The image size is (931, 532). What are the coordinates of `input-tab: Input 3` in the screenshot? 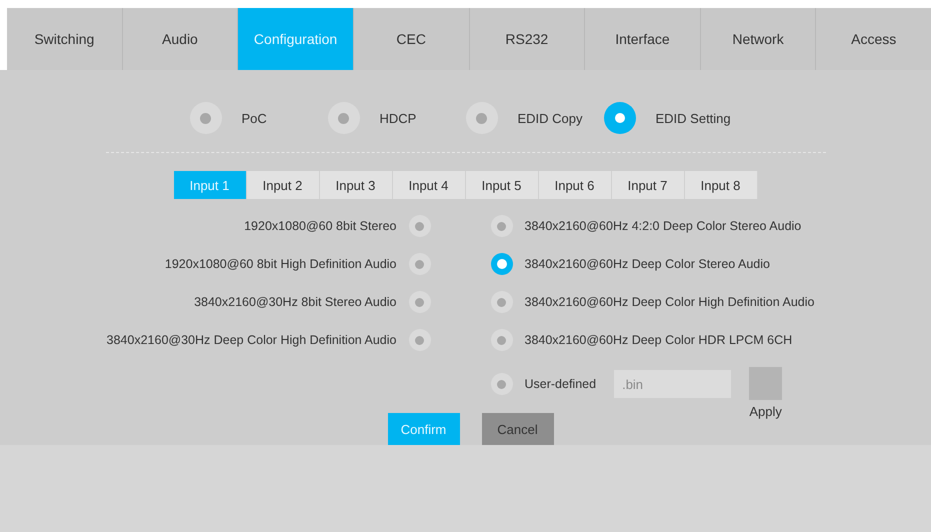 It's located at (356, 185).